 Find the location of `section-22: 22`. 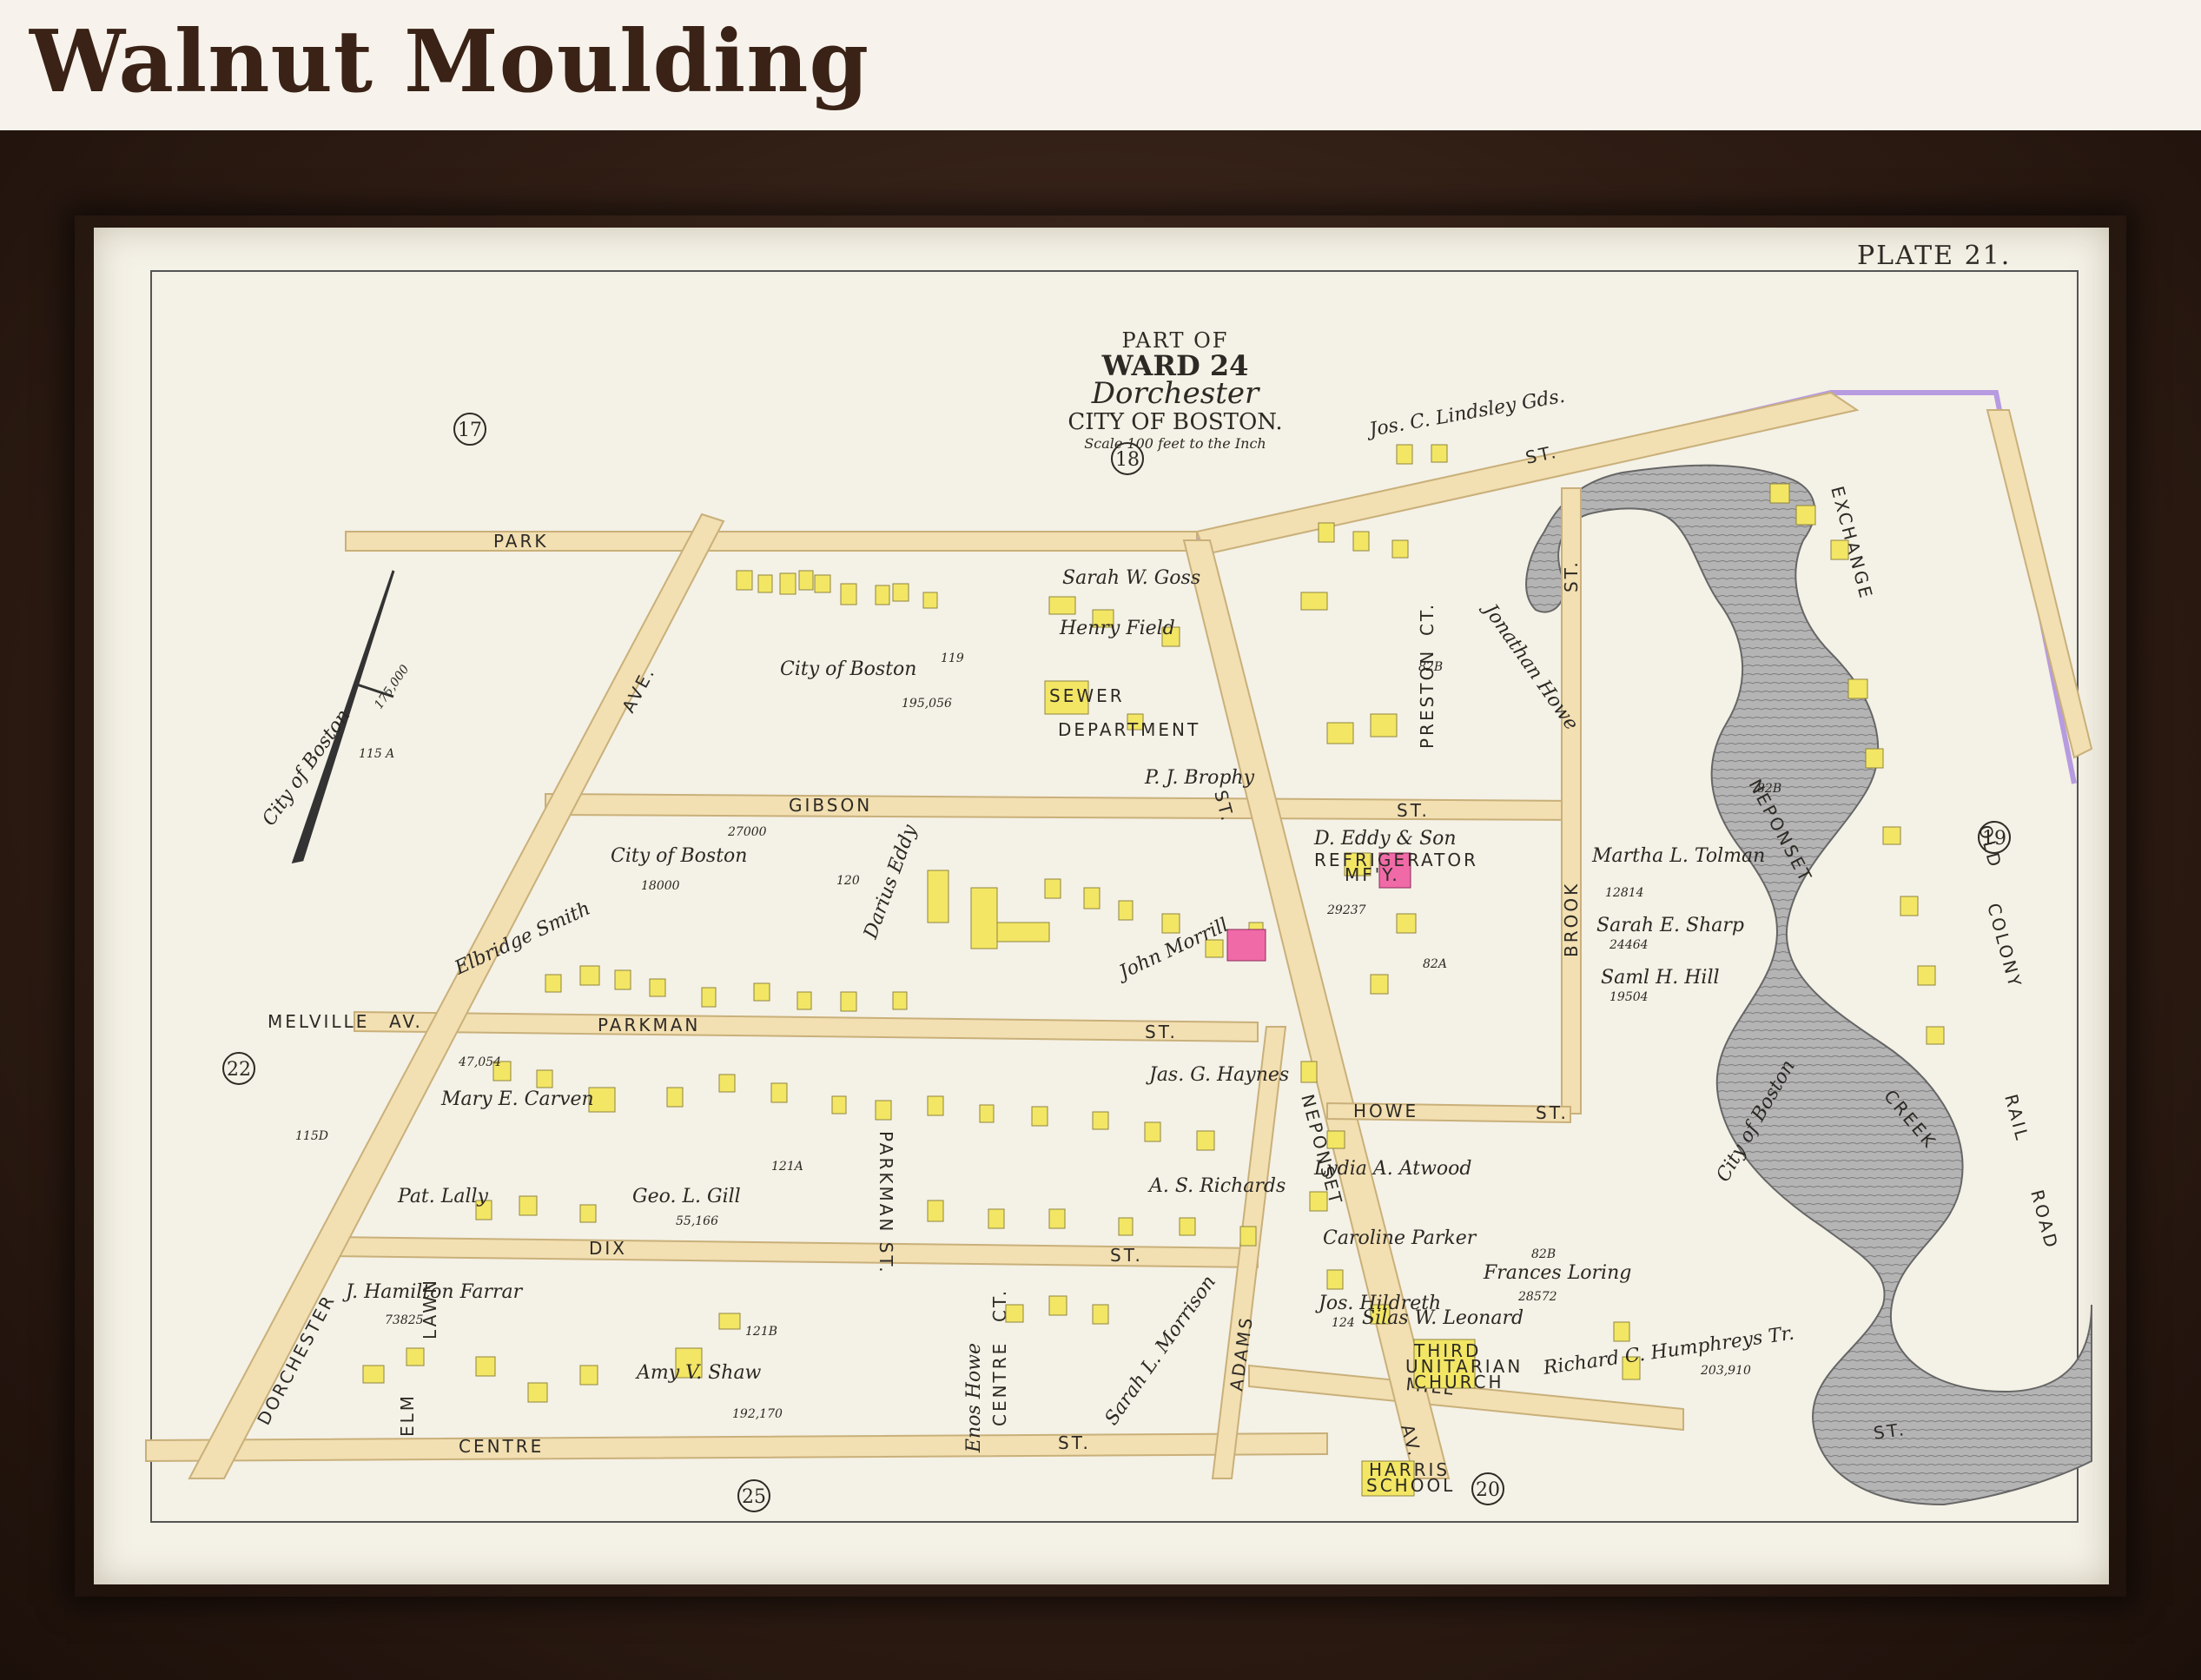

section-22: 22 is located at coordinates (239, 1070).